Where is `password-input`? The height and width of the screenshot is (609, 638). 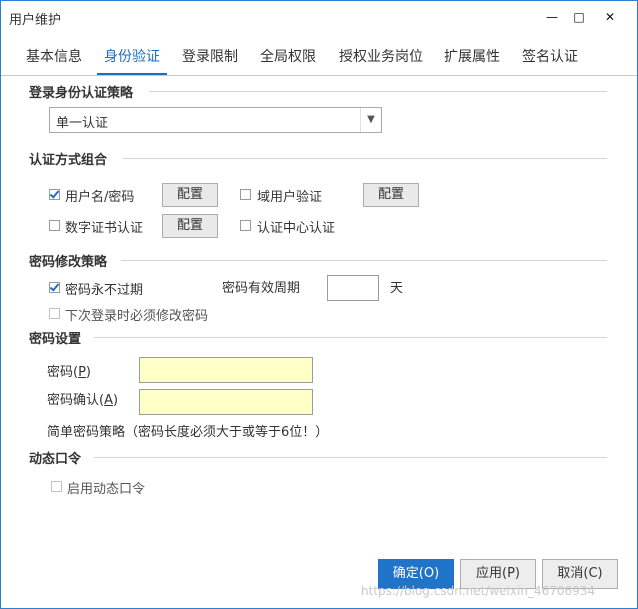 password-input is located at coordinates (226, 370).